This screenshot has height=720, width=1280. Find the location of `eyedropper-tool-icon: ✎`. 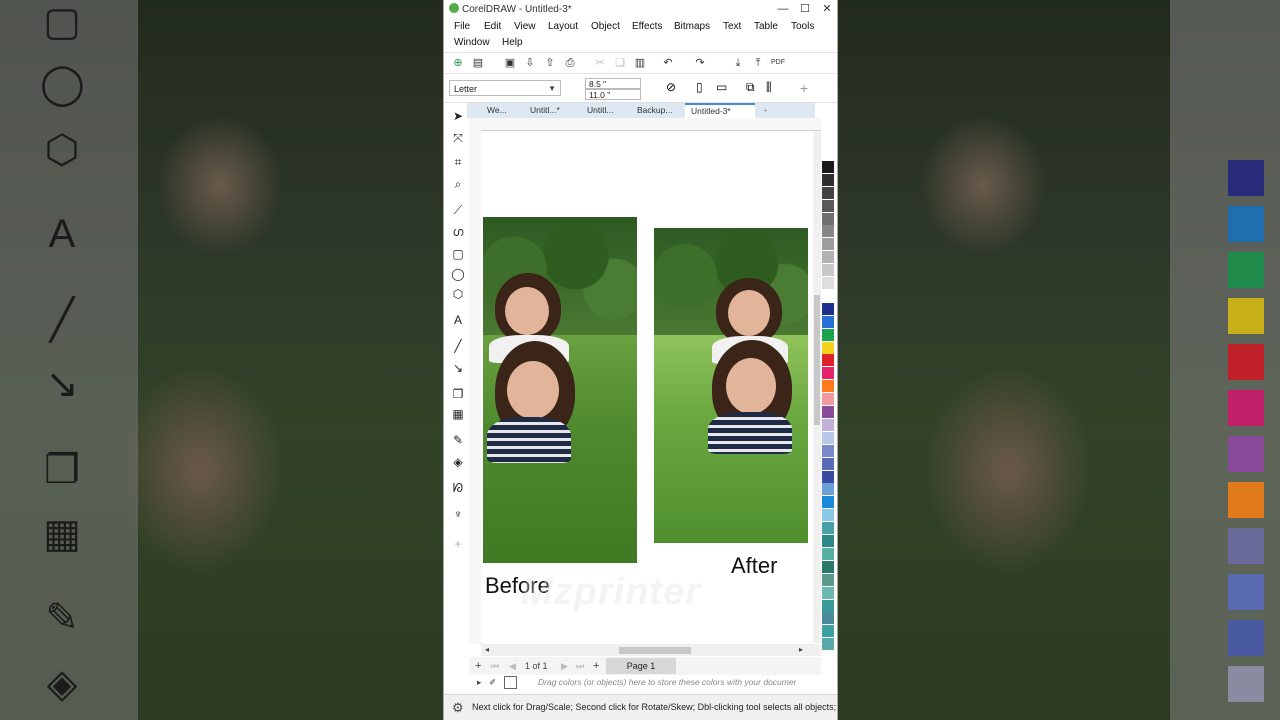

eyedropper-tool-icon: ✎ is located at coordinates (458, 440).